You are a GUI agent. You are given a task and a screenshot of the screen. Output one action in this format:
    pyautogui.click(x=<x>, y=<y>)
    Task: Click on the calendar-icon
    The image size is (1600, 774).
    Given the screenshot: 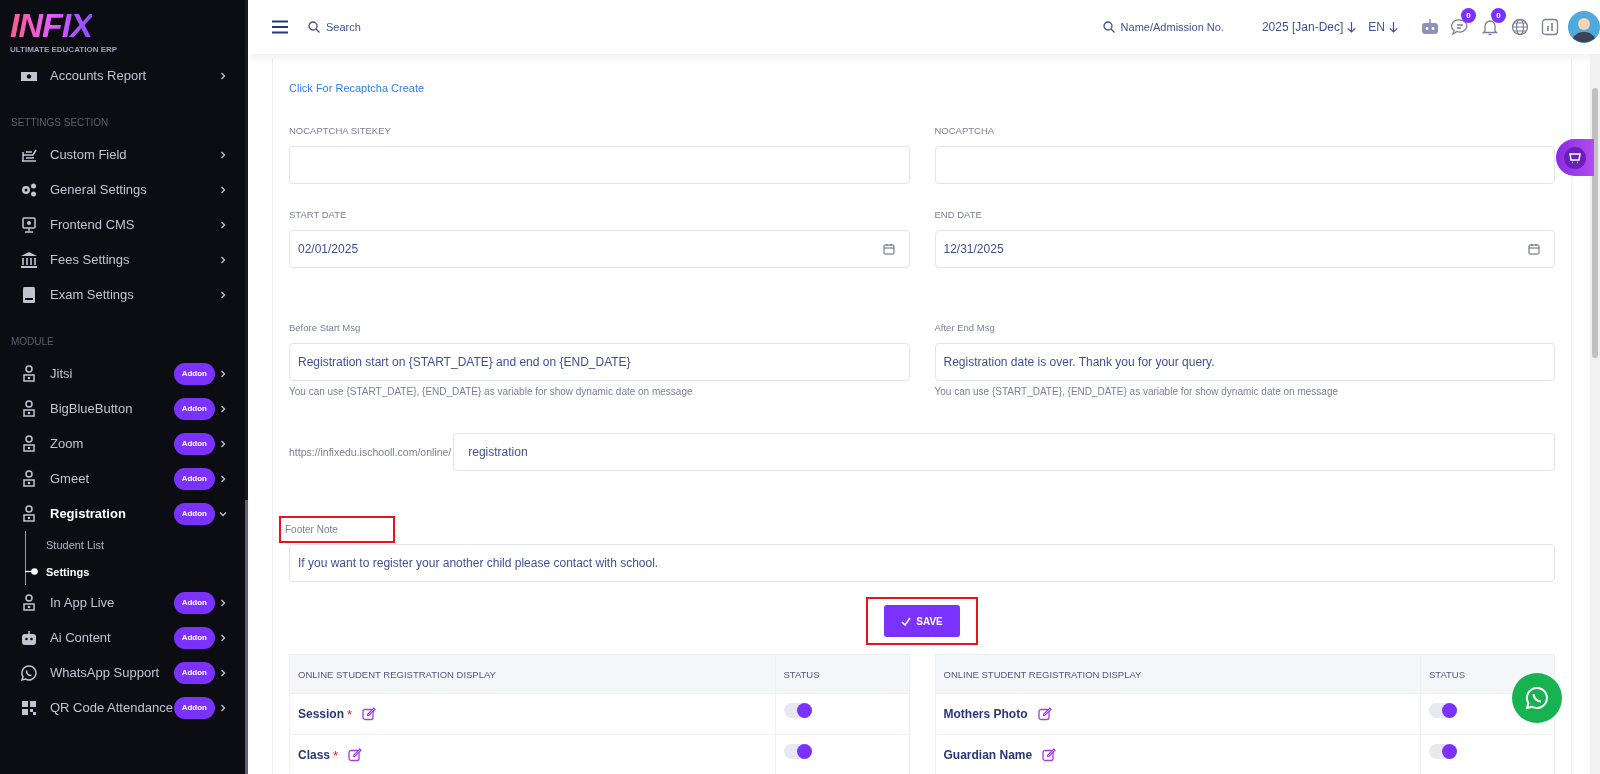 What is the action you would take?
    pyautogui.click(x=1534, y=249)
    